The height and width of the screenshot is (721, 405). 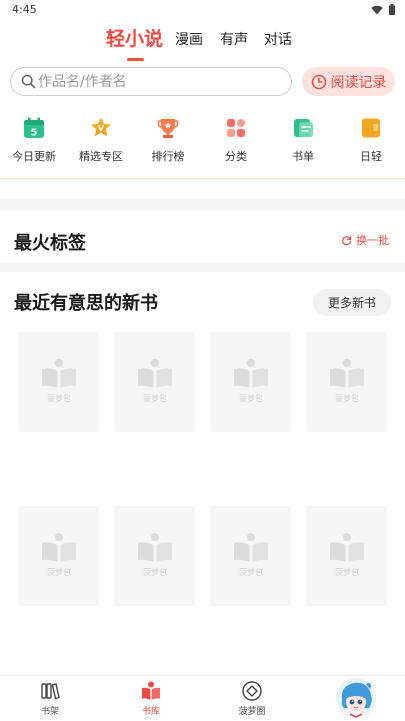 I want to click on active-tab-indicator, so click(x=135, y=59).